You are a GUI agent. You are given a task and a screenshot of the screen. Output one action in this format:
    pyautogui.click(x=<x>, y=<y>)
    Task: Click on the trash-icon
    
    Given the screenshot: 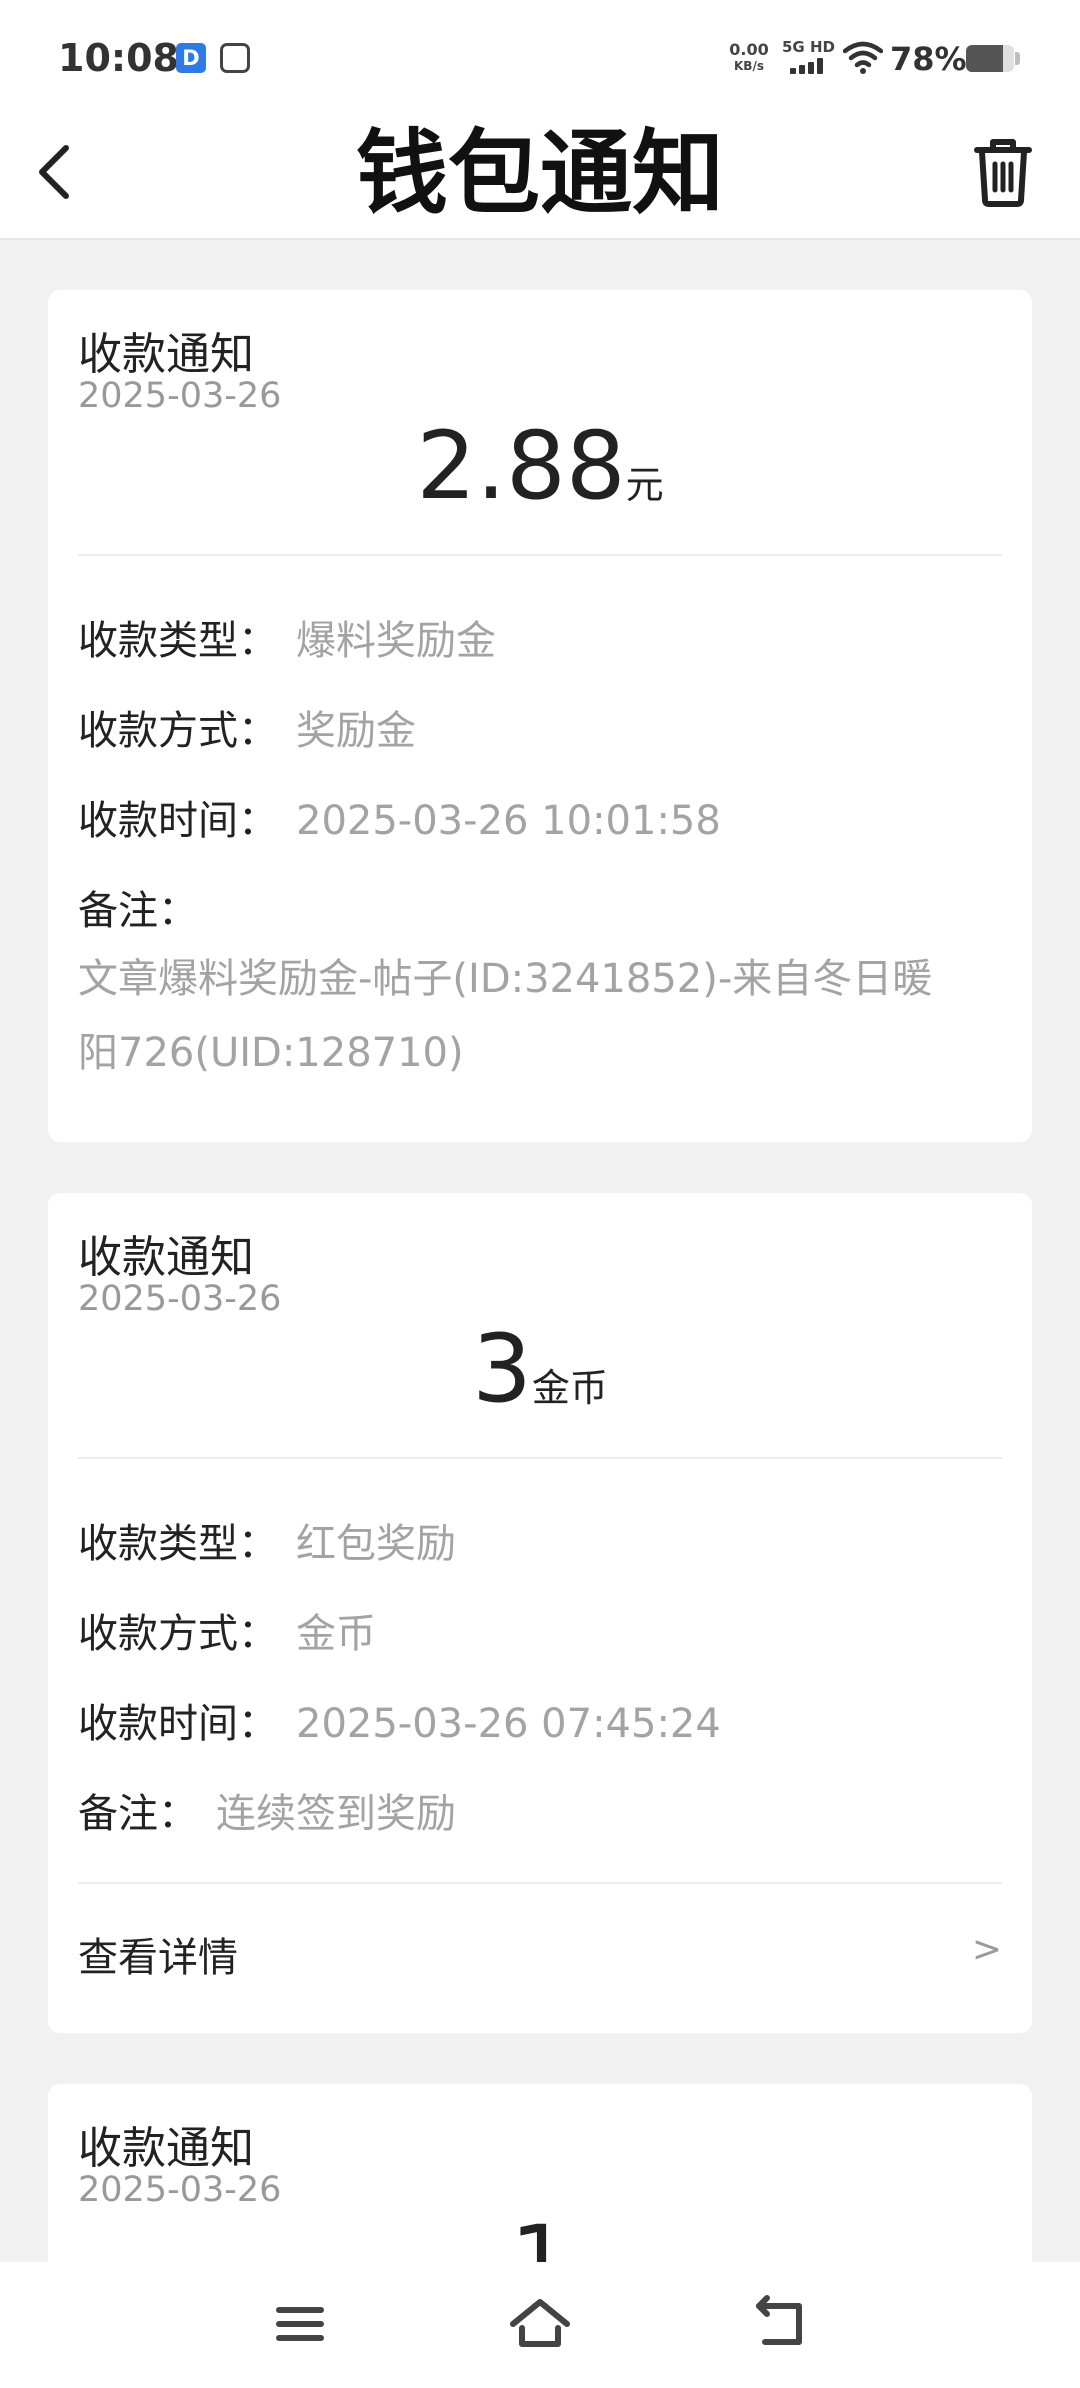 What is the action you would take?
    pyautogui.click(x=1003, y=173)
    